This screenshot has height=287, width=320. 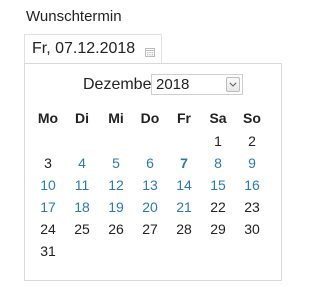 What do you see at coordinates (74, 16) in the screenshot?
I see `field-label: Wunschtermin` at bounding box center [74, 16].